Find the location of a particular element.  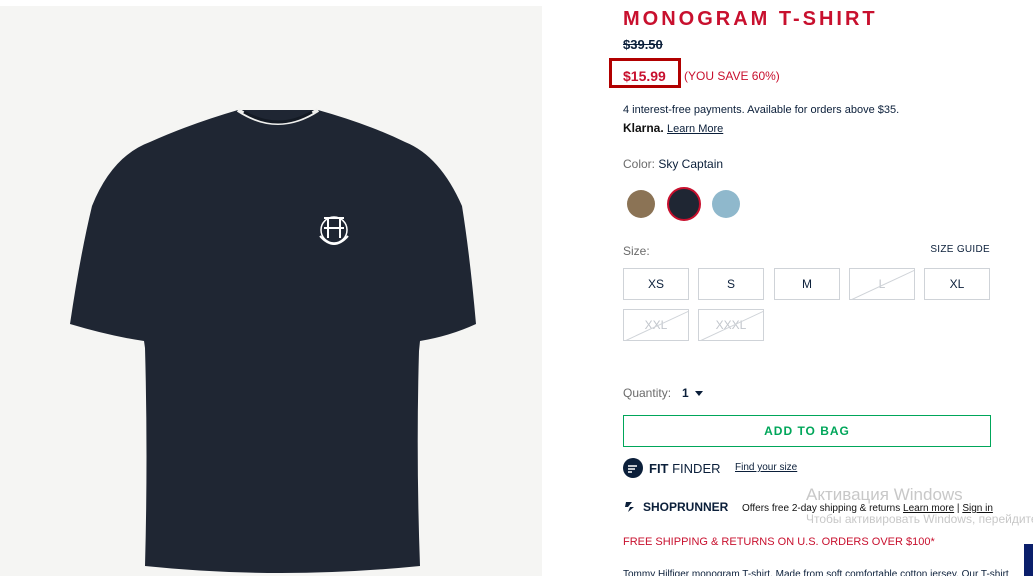

size-xs-button: XS is located at coordinates (656, 284).